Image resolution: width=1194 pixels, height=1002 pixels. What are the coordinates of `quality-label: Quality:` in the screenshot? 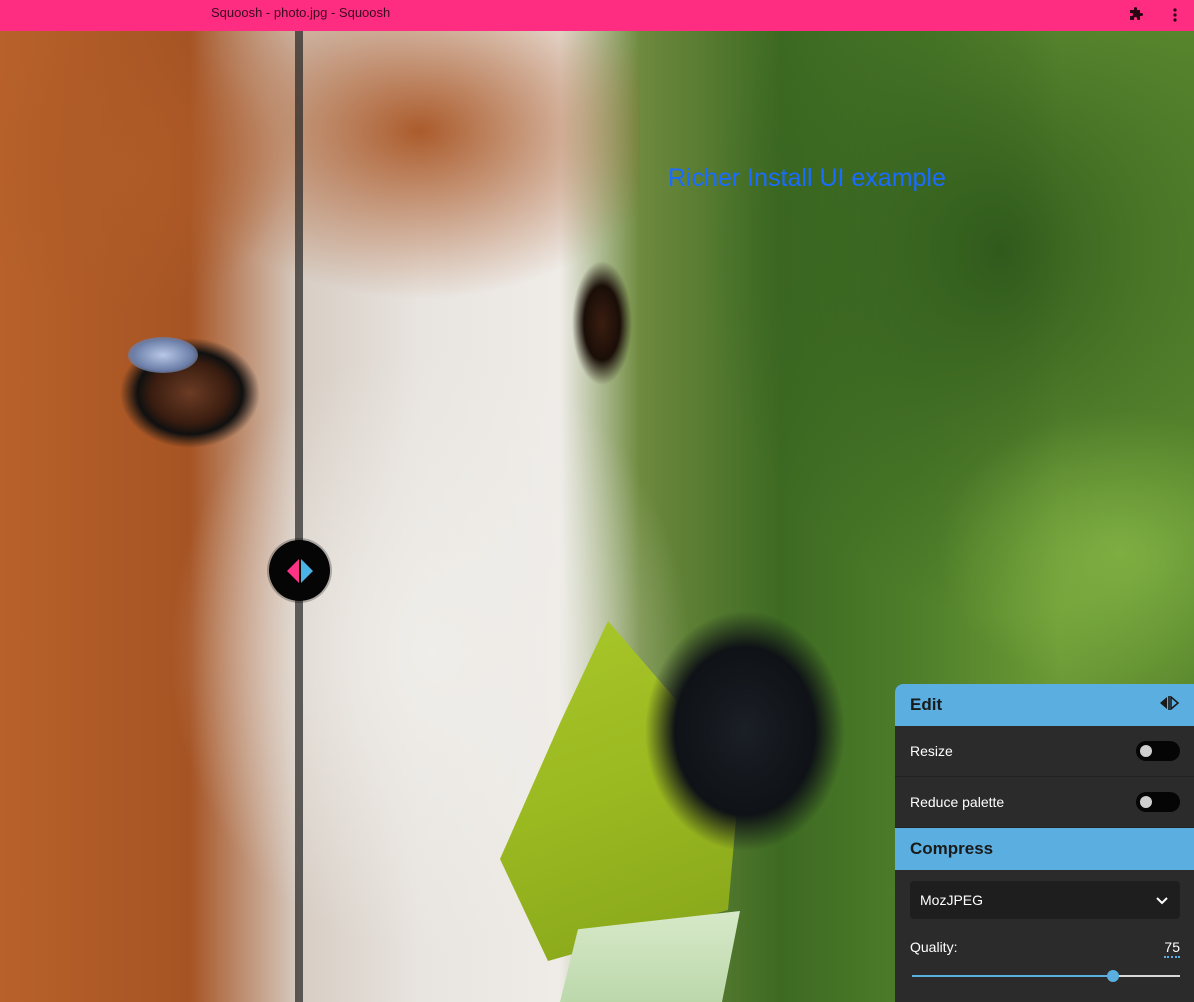 It's located at (934, 947).